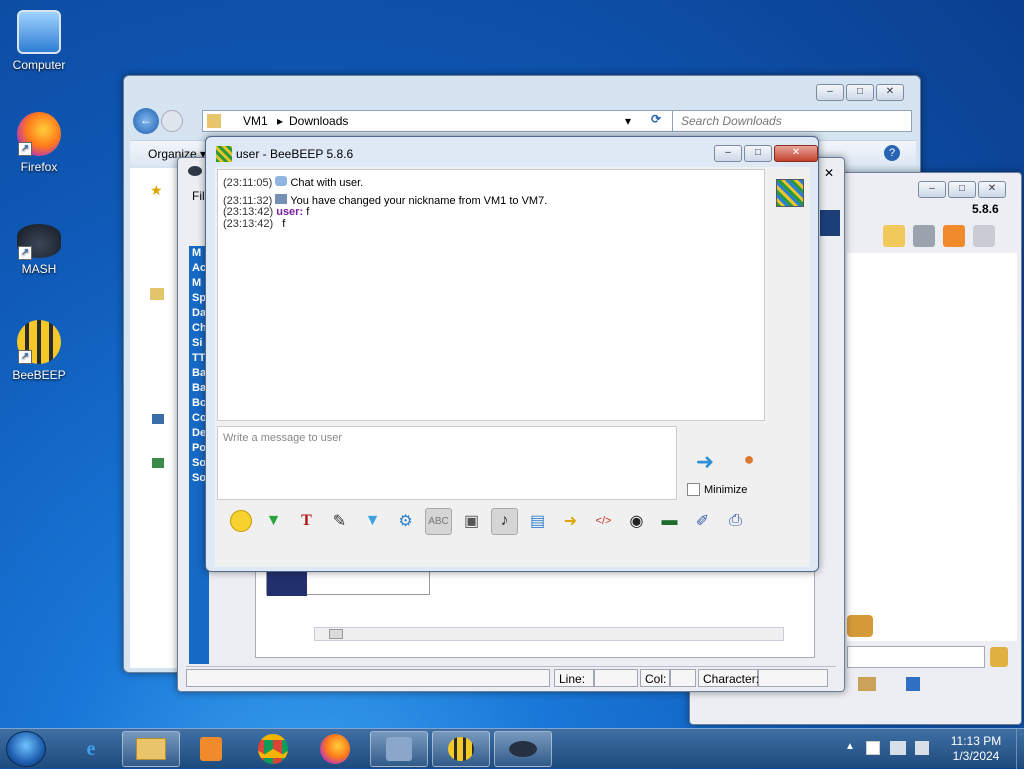 The width and height of the screenshot is (1024, 769). Describe the element at coordinates (873, 748) in the screenshot. I see `action-center-icon` at that location.